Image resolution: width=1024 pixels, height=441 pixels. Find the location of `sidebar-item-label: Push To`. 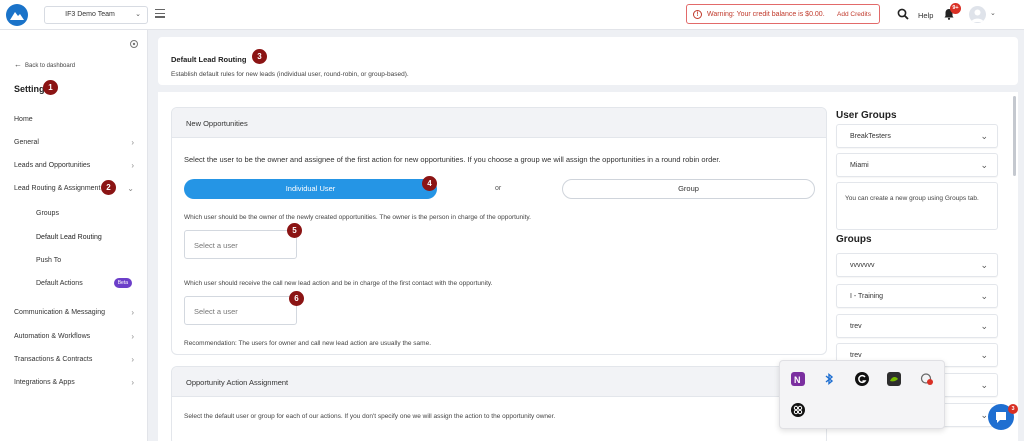

sidebar-item-label: Push To is located at coordinates (49, 260).